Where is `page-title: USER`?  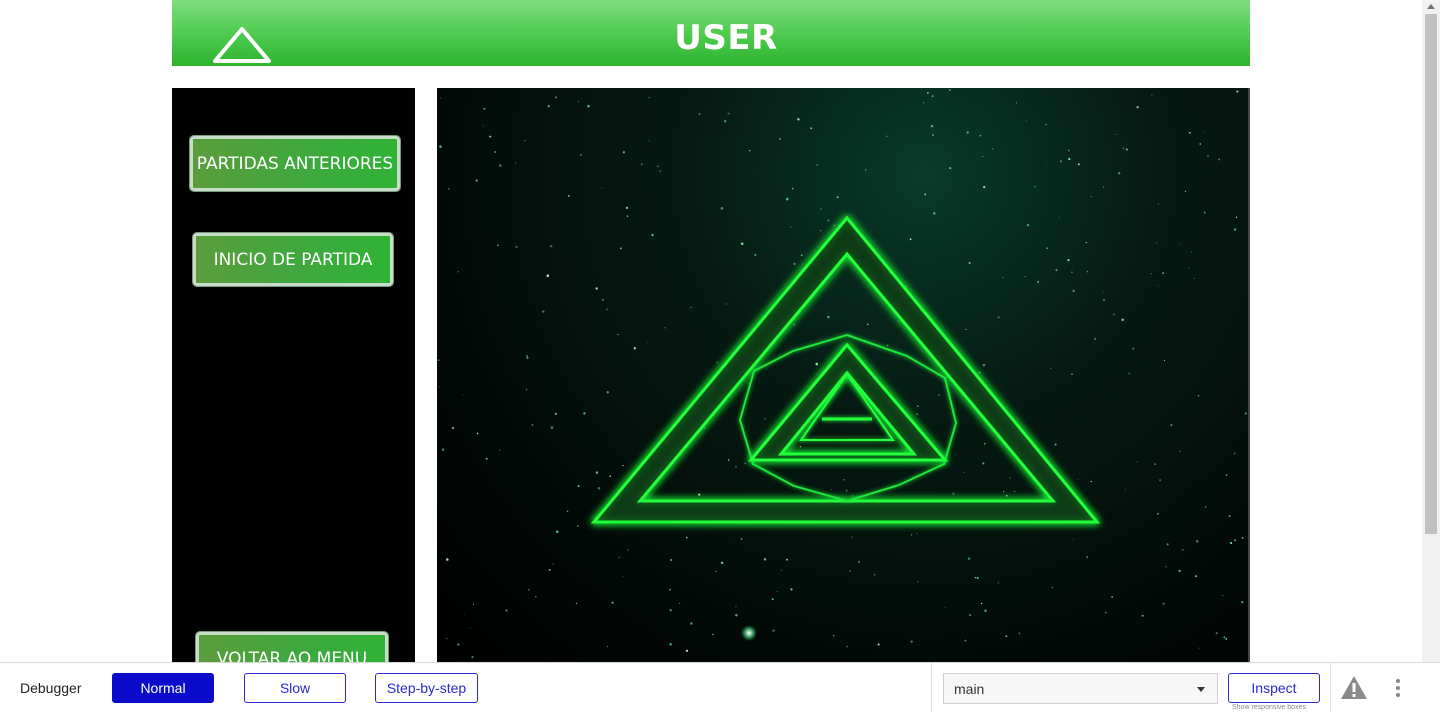 page-title: USER is located at coordinates (726, 38).